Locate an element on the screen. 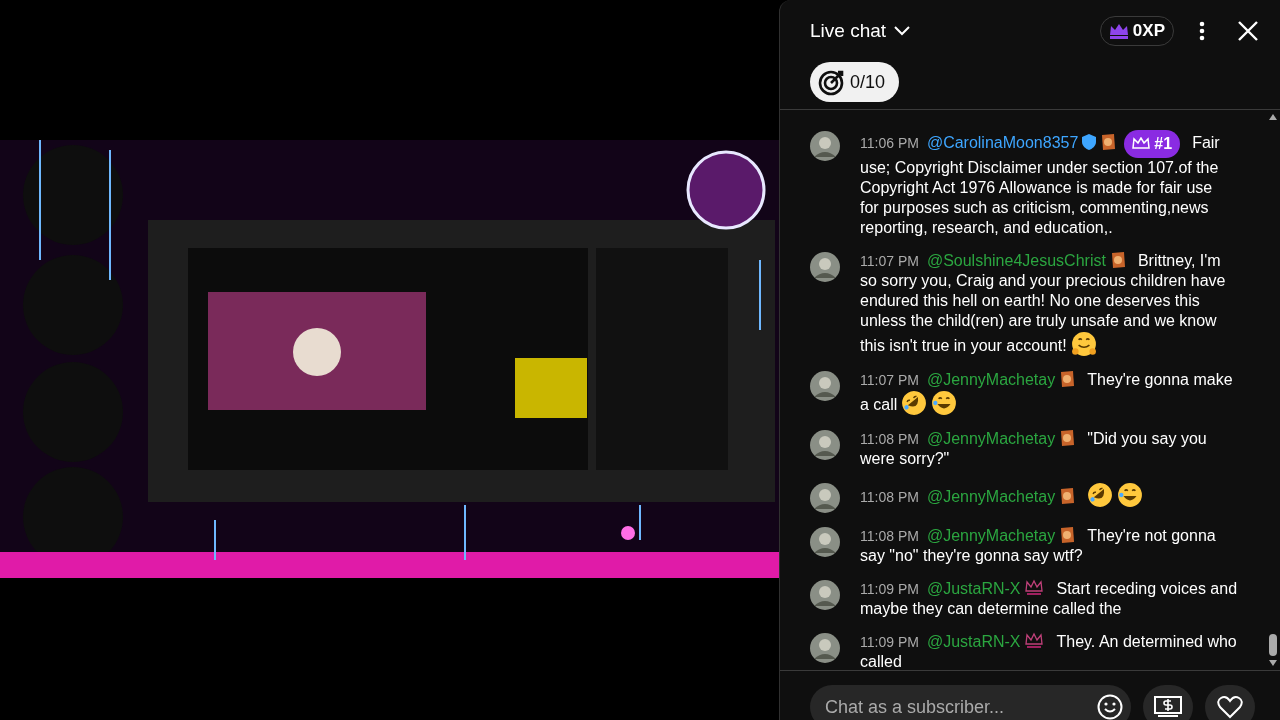 Image resolution: width=1280 pixels, height=720 pixels. message-time: 11:06 PM is located at coordinates (889, 143).